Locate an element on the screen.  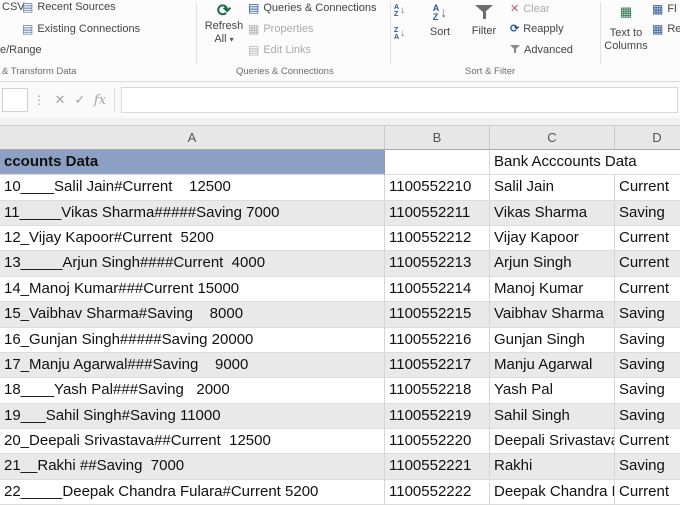
cell-raw-record: 19___Sahil Singh#Saving 11000 is located at coordinates (192, 416).